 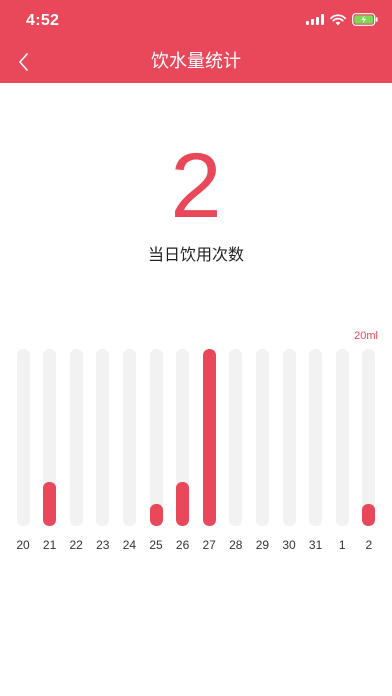 What do you see at coordinates (129, 545) in the screenshot?
I see `x-tick-label: 24` at bounding box center [129, 545].